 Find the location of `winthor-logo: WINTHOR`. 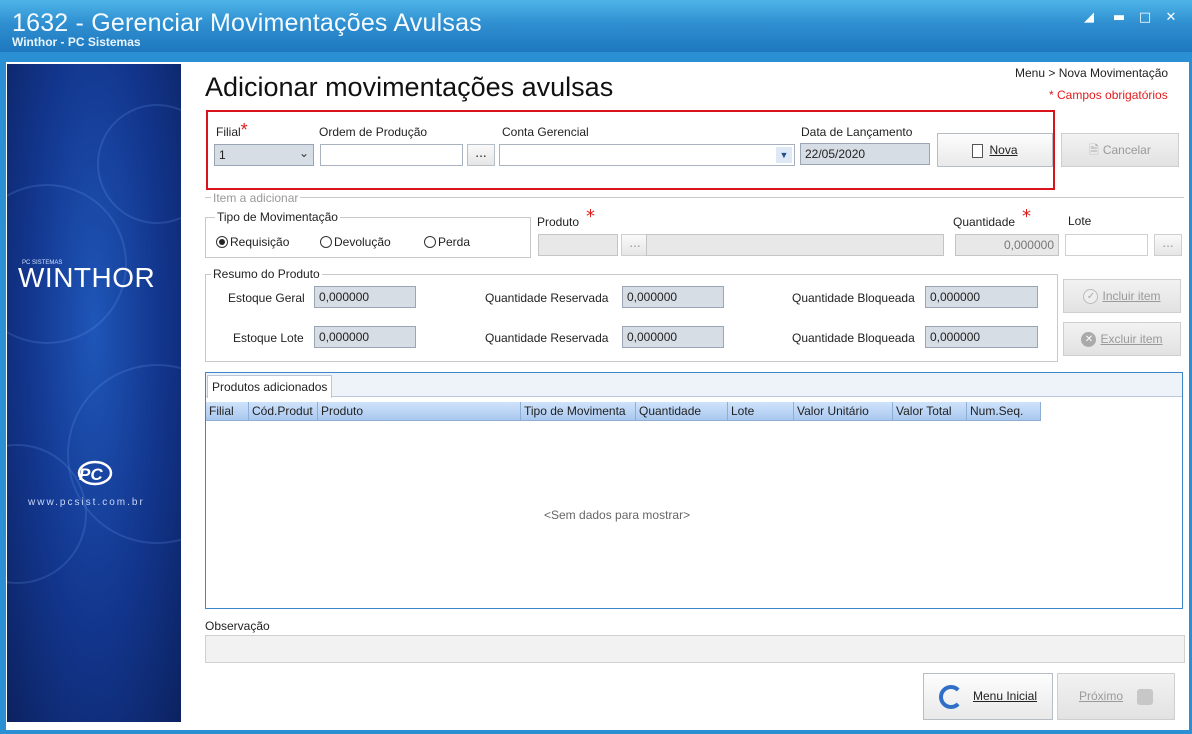

winthor-logo: WINTHOR is located at coordinates (87, 277).